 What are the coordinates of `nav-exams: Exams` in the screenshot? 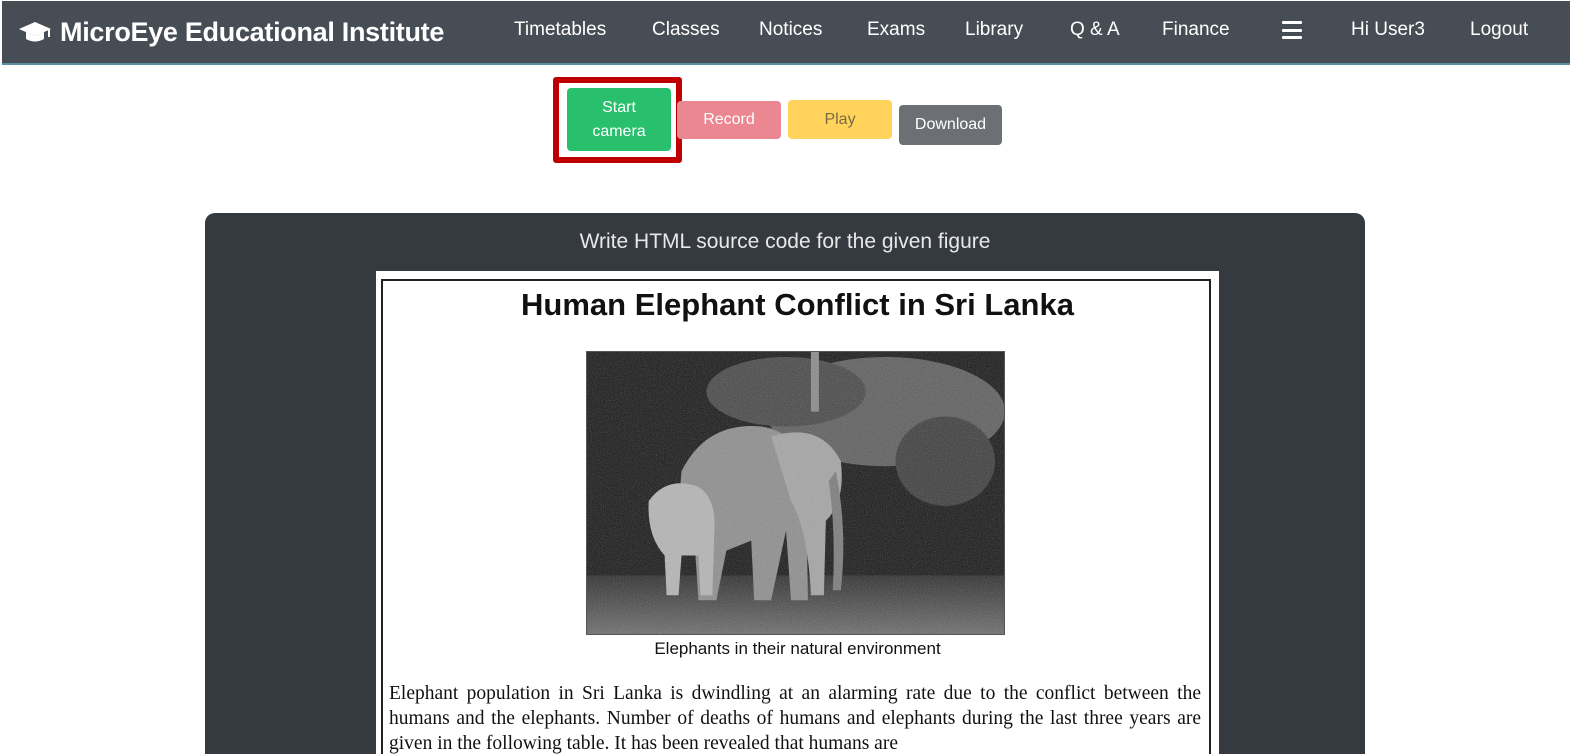 It's located at (896, 30).